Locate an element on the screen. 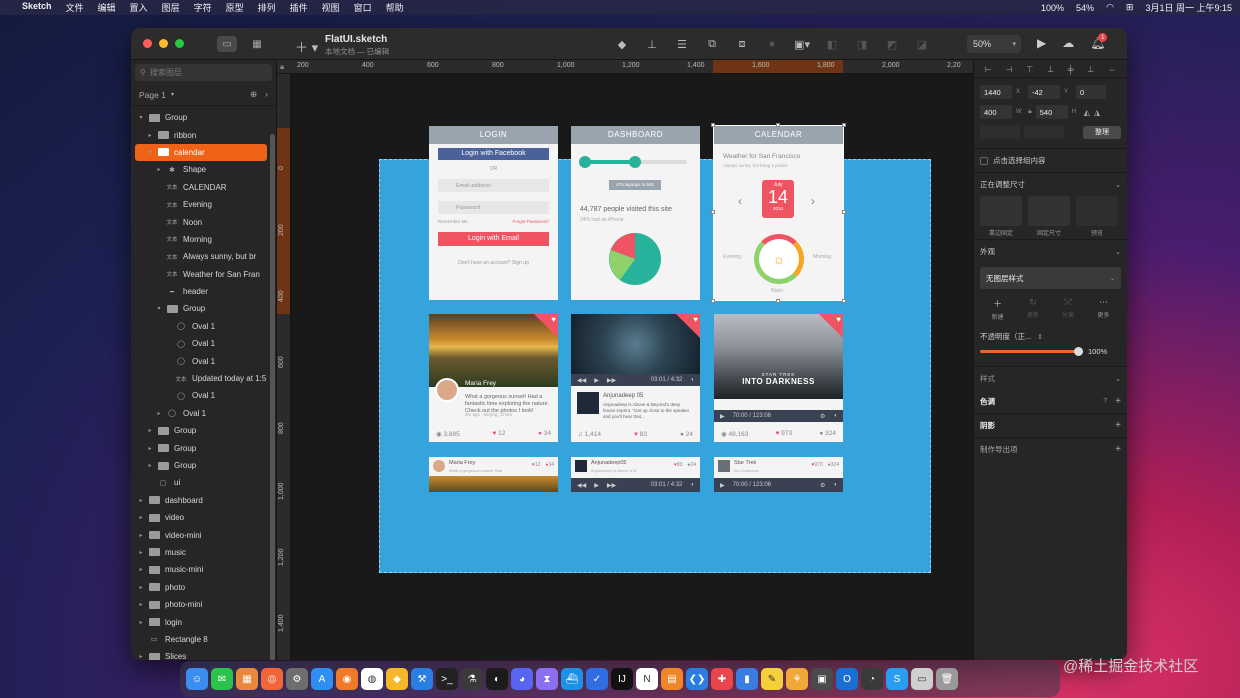  canvas-view-icon: ▭ is located at coordinates (227, 44).